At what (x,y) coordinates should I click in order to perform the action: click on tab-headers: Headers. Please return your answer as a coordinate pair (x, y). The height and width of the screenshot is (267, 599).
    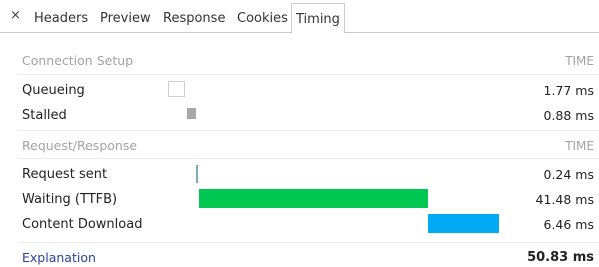
    Looking at the image, I should click on (61, 18).